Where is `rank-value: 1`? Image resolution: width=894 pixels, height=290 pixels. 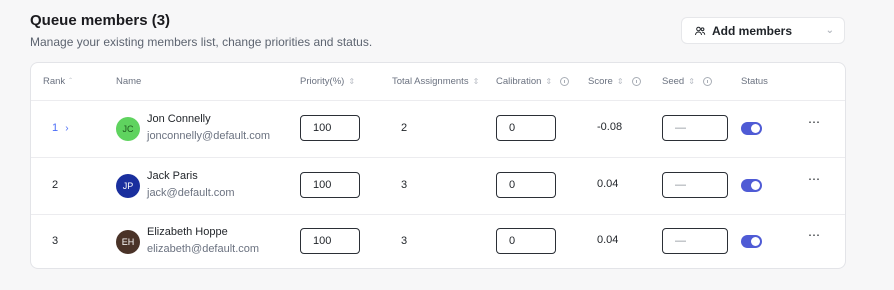 rank-value: 1 is located at coordinates (55, 128).